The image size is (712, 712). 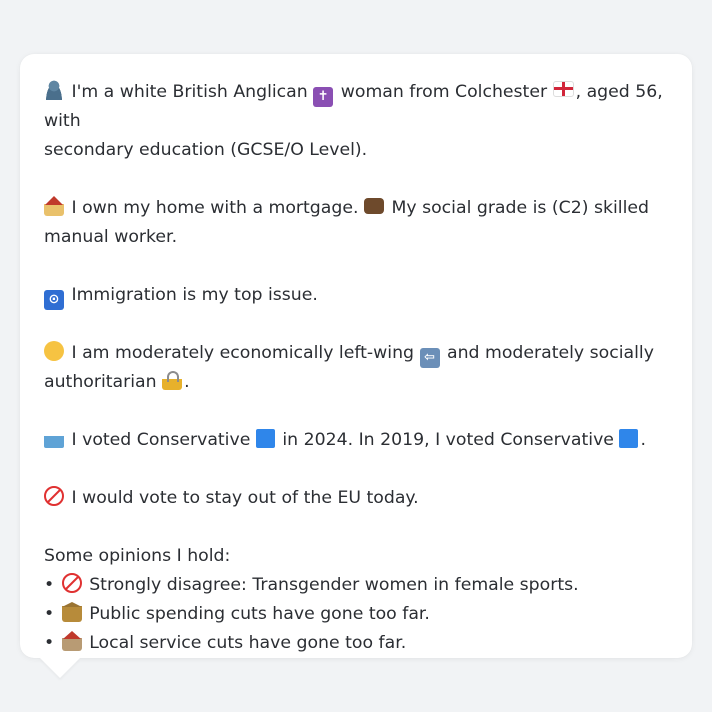 I want to click on social-text-2: authoritarian, so click(x=100, y=382).